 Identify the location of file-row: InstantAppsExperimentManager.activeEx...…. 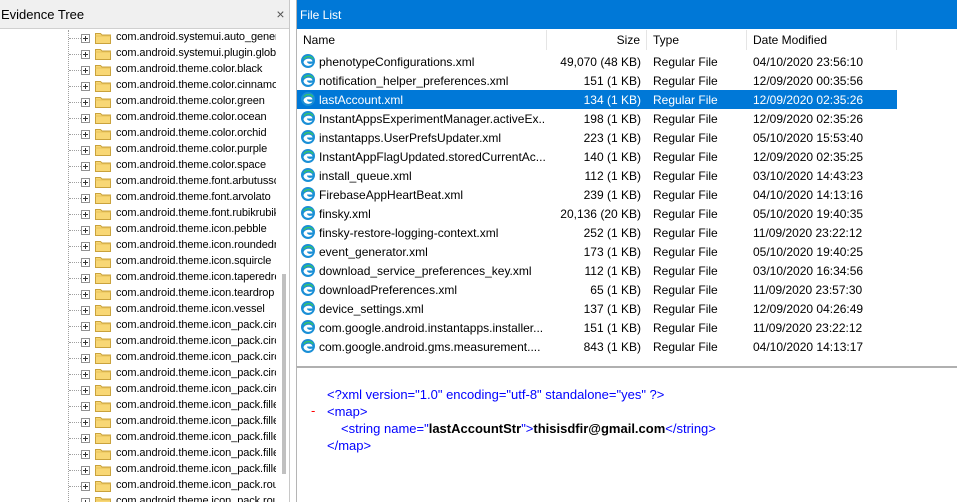
(597, 118).